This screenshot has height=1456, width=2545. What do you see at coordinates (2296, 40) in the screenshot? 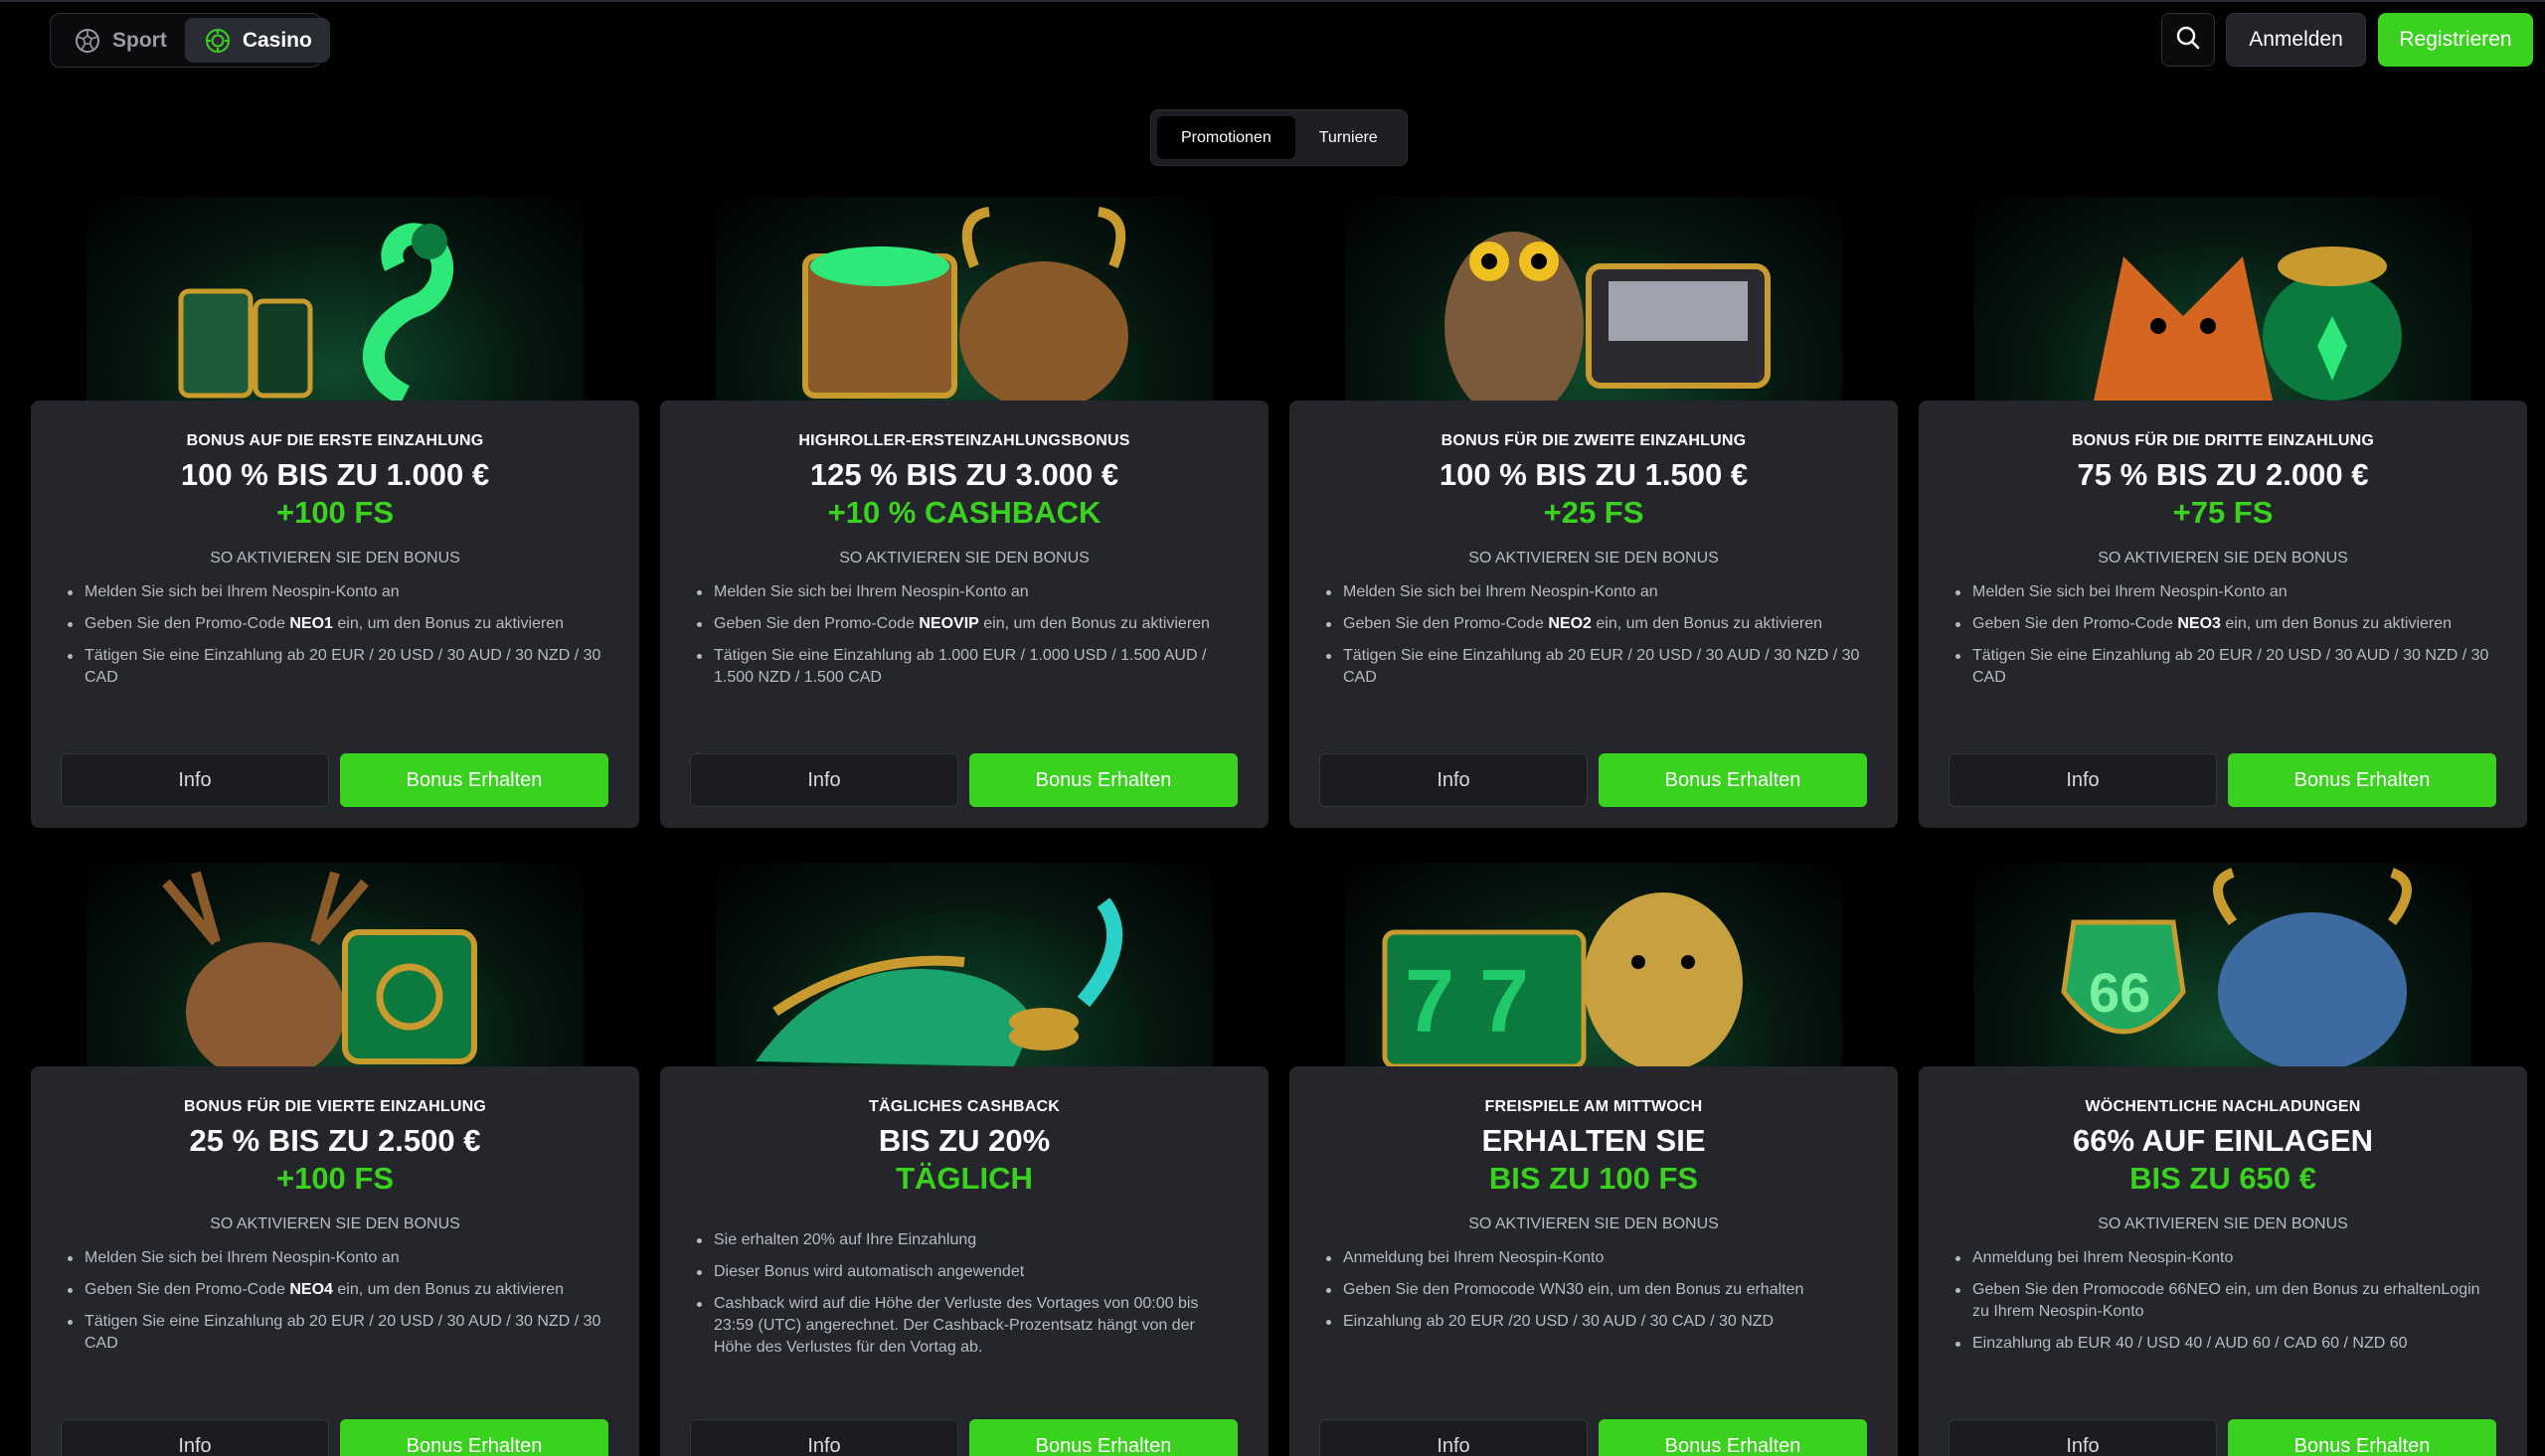
I see `login-button: Anmelden` at bounding box center [2296, 40].